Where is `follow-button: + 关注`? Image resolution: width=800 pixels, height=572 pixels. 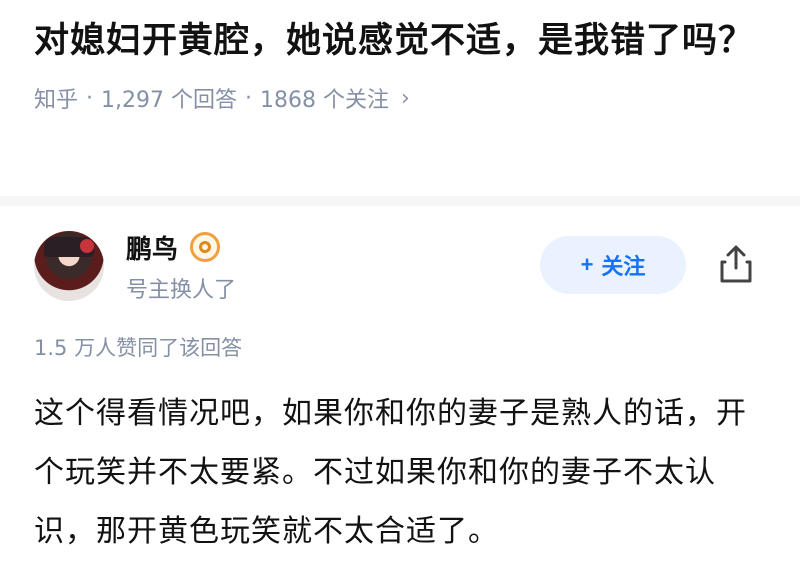
follow-button: + 关注 is located at coordinates (613, 265).